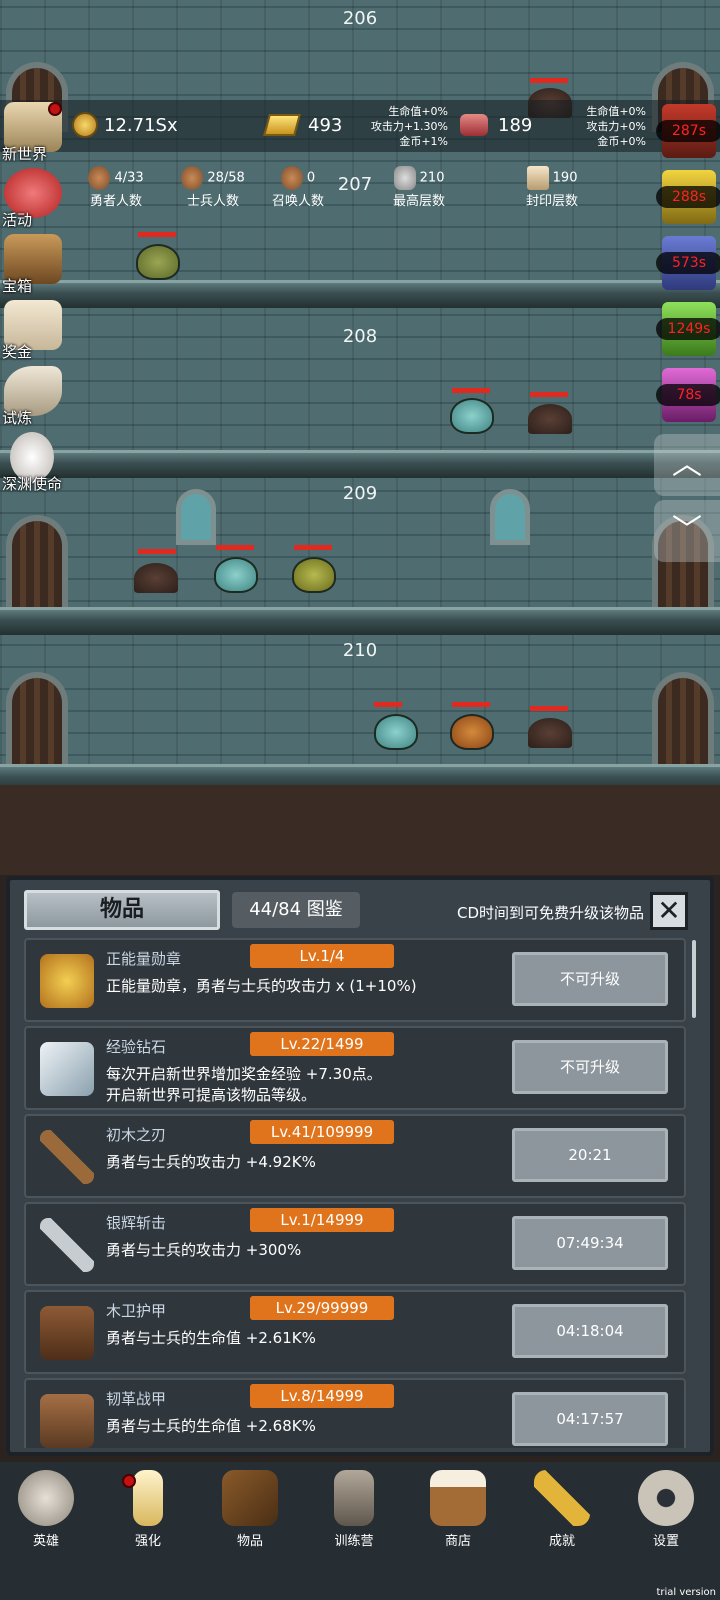 The height and width of the screenshot is (1600, 720). Describe the element at coordinates (35, 331) in the screenshot. I see `menu-bonus: 奖金` at that location.